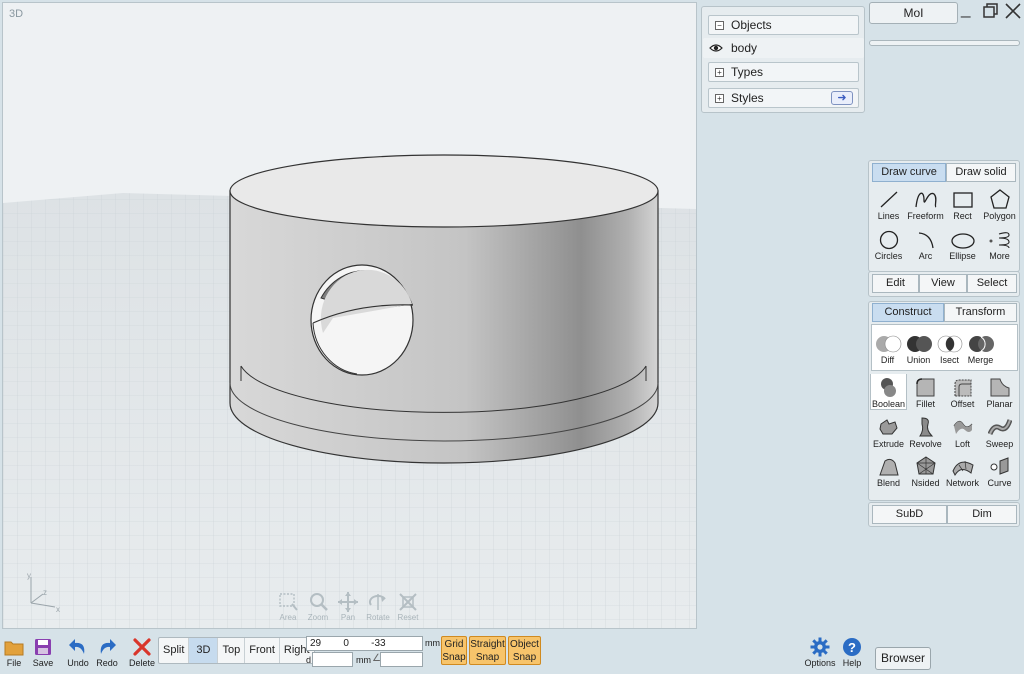  I want to click on lines-tool: Lines, so click(888, 203).